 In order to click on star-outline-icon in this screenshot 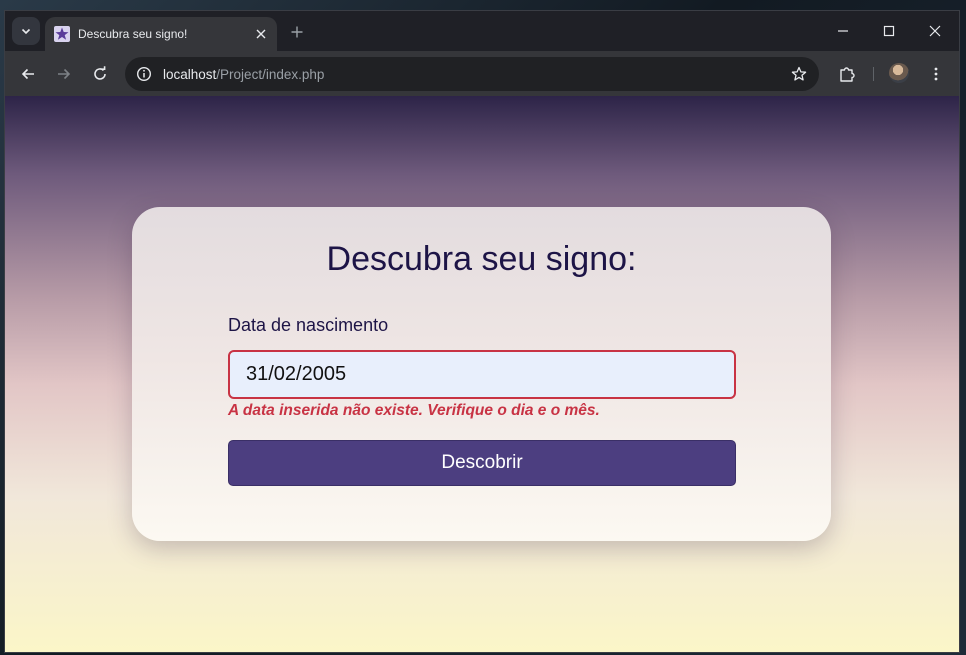, I will do `click(799, 73)`.